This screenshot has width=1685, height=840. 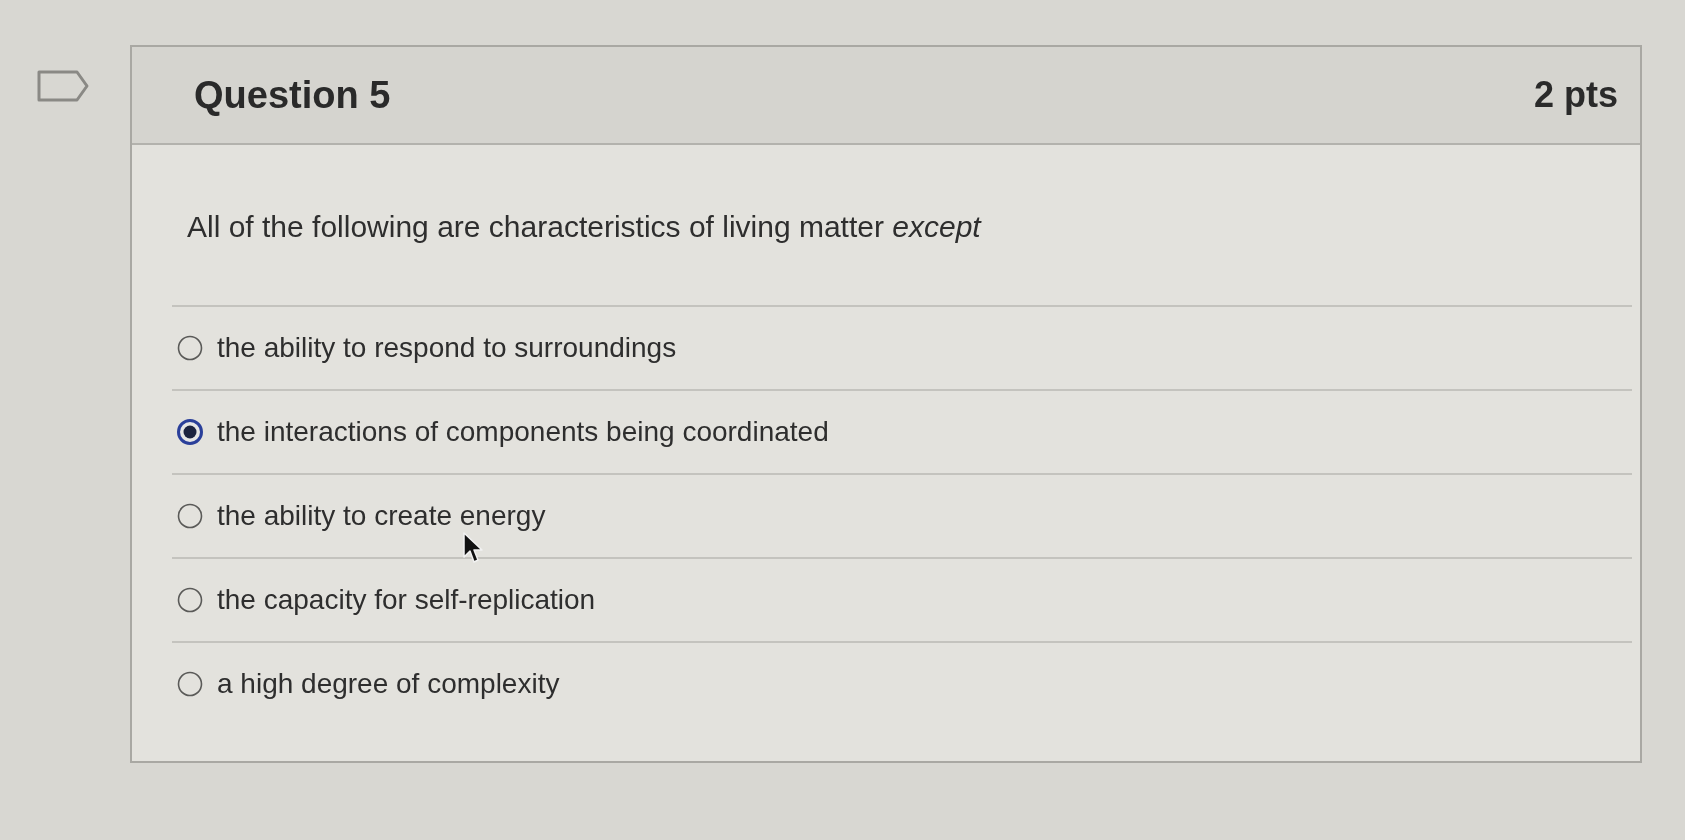 I want to click on mouse-pointer-icon, so click(x=473, y=548).